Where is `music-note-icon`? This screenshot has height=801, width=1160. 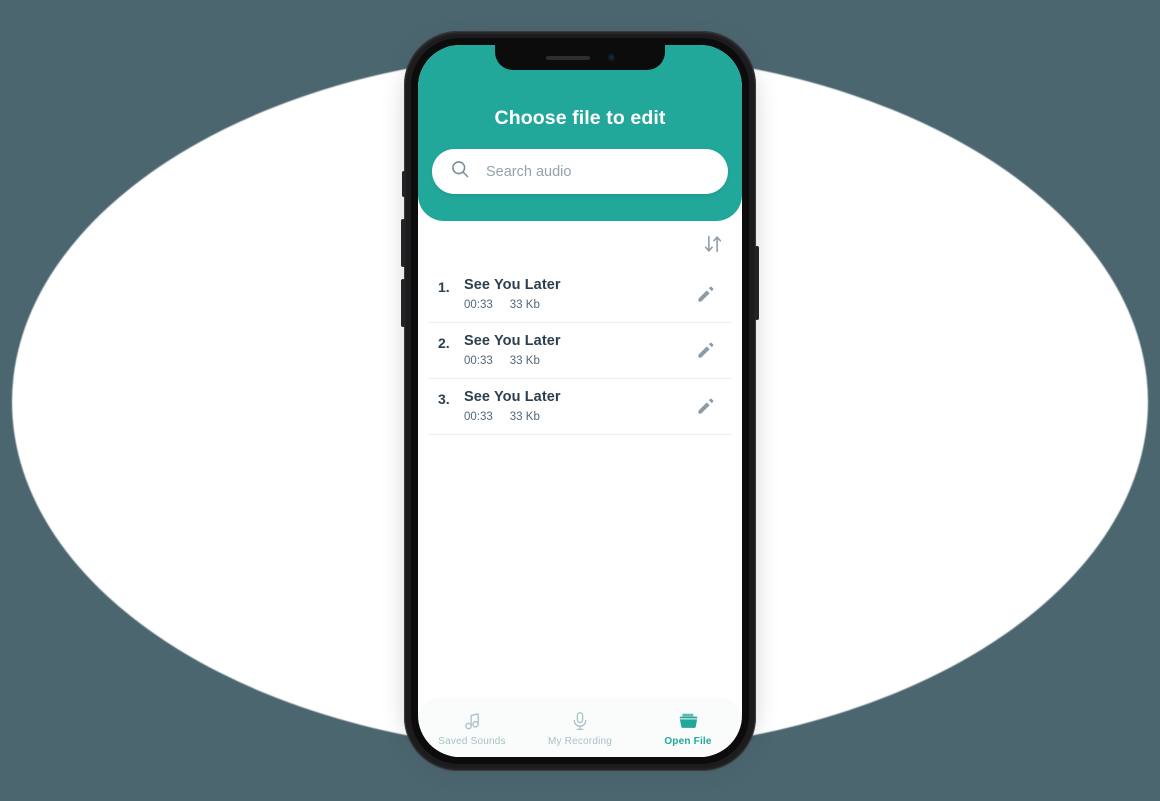 music-note-icon is located at coordinates (472, 721).